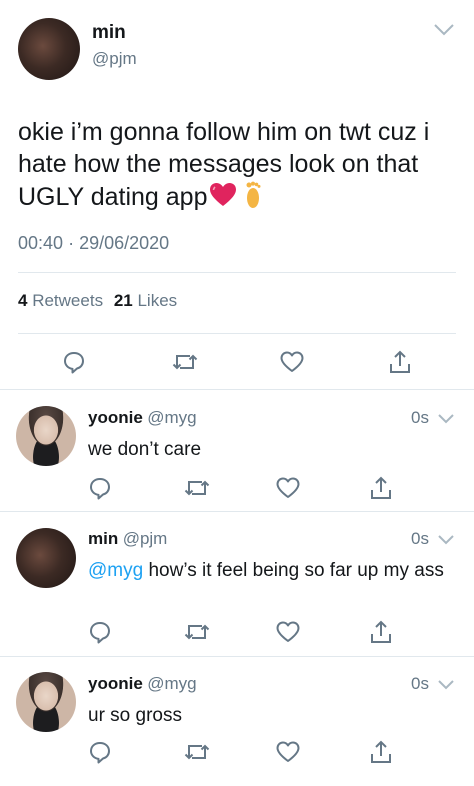  Describe the element at coordinates (115, 570) in the screenshot. I see `mention-link: @myg` at that location.